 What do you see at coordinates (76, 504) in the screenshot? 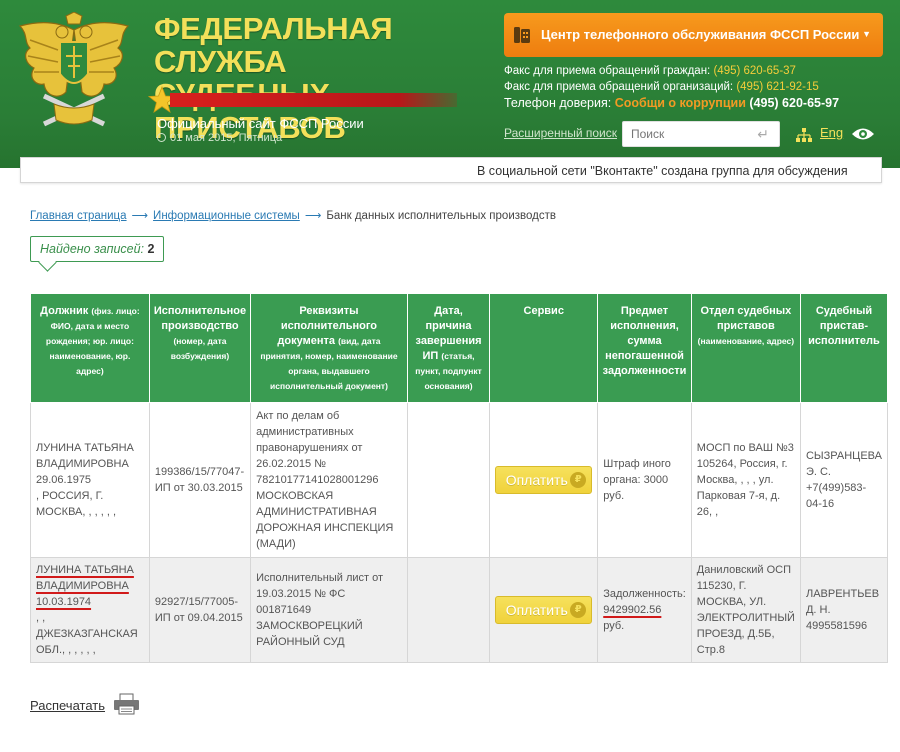
I see `debtor-place: , РОССИЯ, Г. МОСКВА, , , , , ,` at bounding box center [76, 504].